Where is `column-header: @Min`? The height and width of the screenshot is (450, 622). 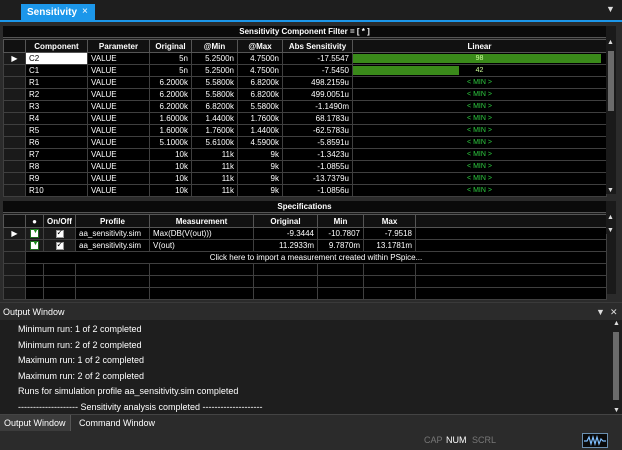 column-header: @Min is located at coordinates (214, 46).